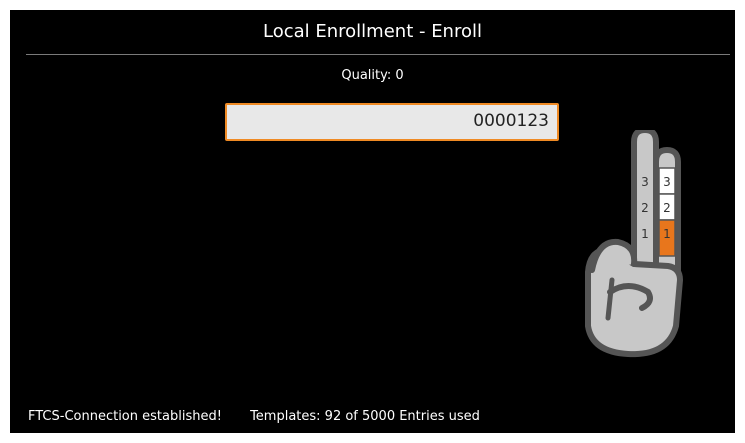  Describe the element at coordinates (667, 182) in the screenshot. I see `right-step-3-label: 3` at that location.